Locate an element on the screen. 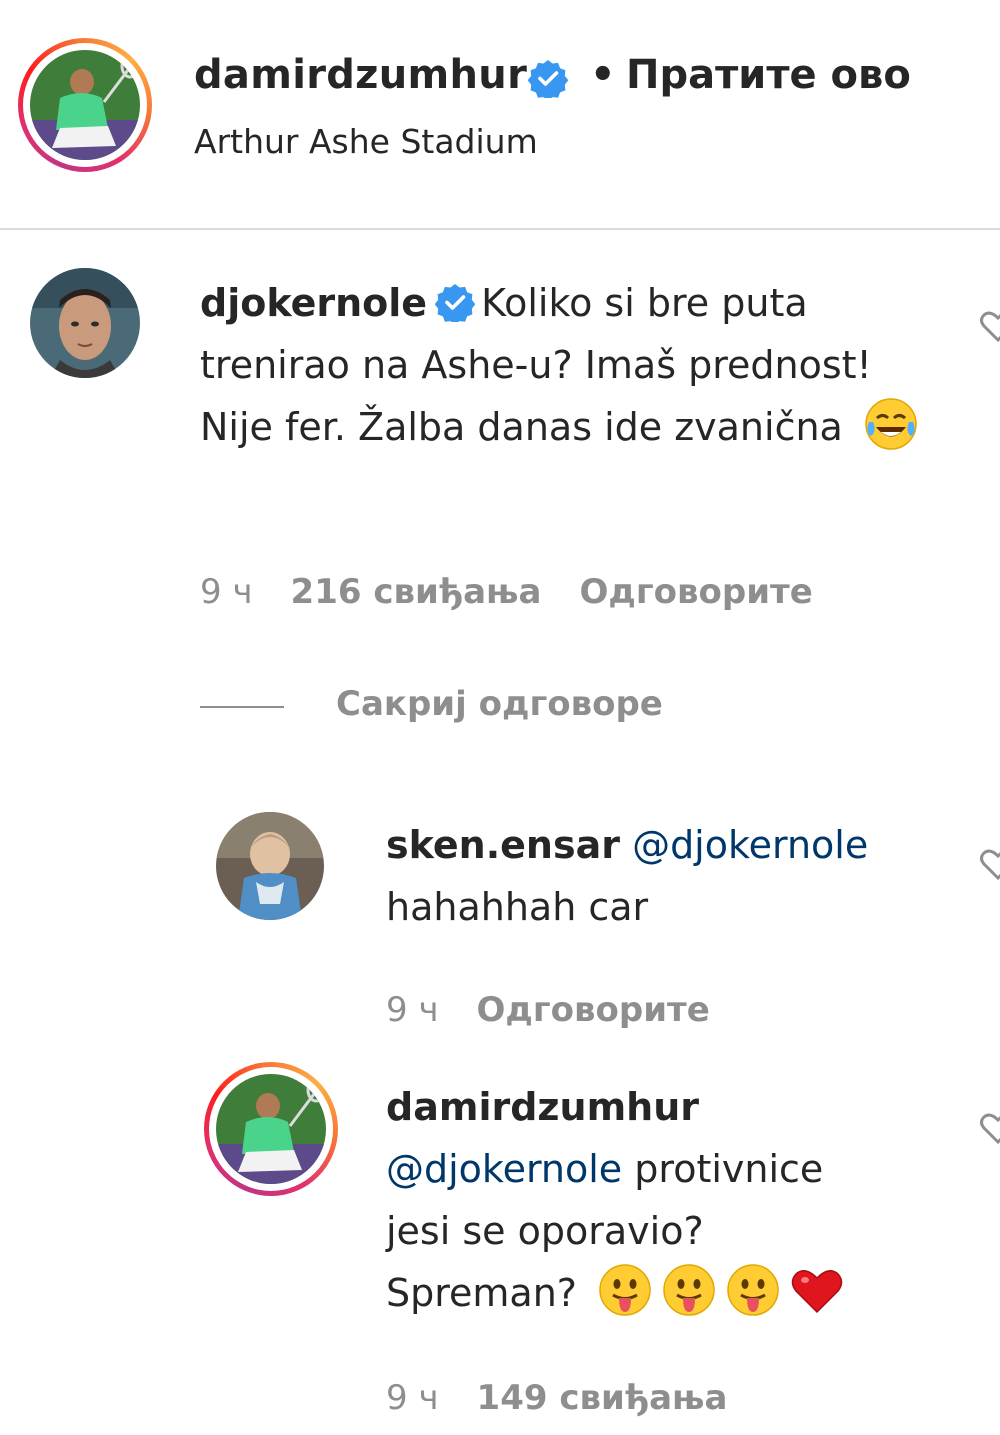  reply-text-line3: Spreman? is located at coordinates (481, 1293).